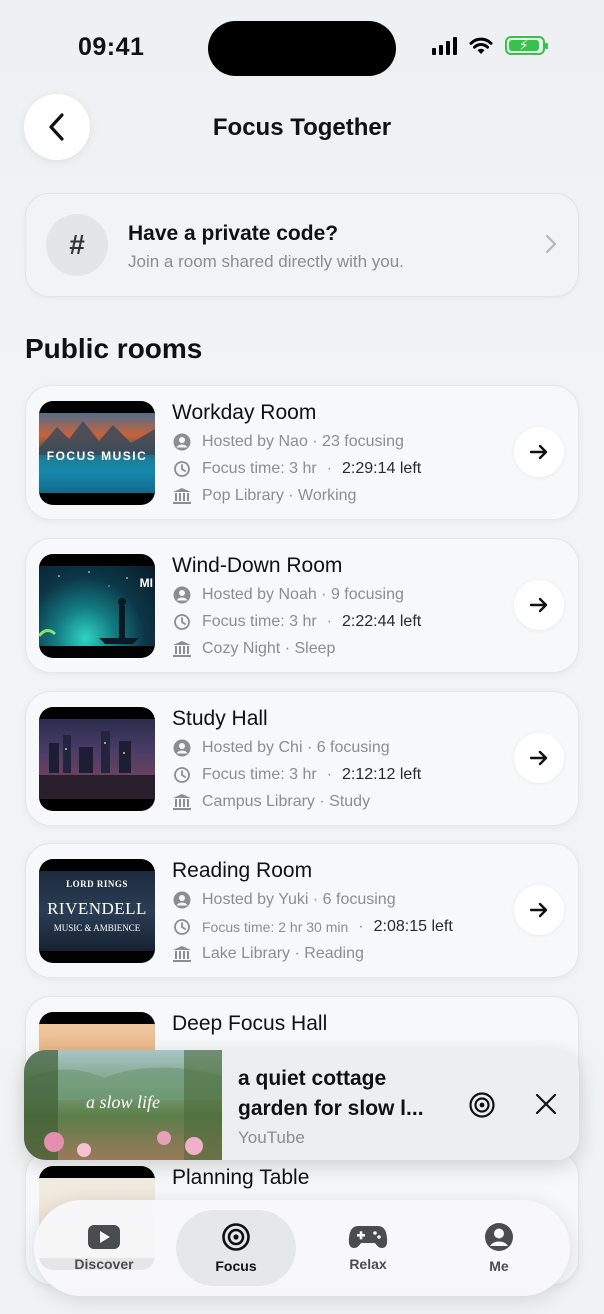 This screenshot has height=1314, width=604. I want to click on mini-player-thumb-text: a slow life, so click(122, 1102).